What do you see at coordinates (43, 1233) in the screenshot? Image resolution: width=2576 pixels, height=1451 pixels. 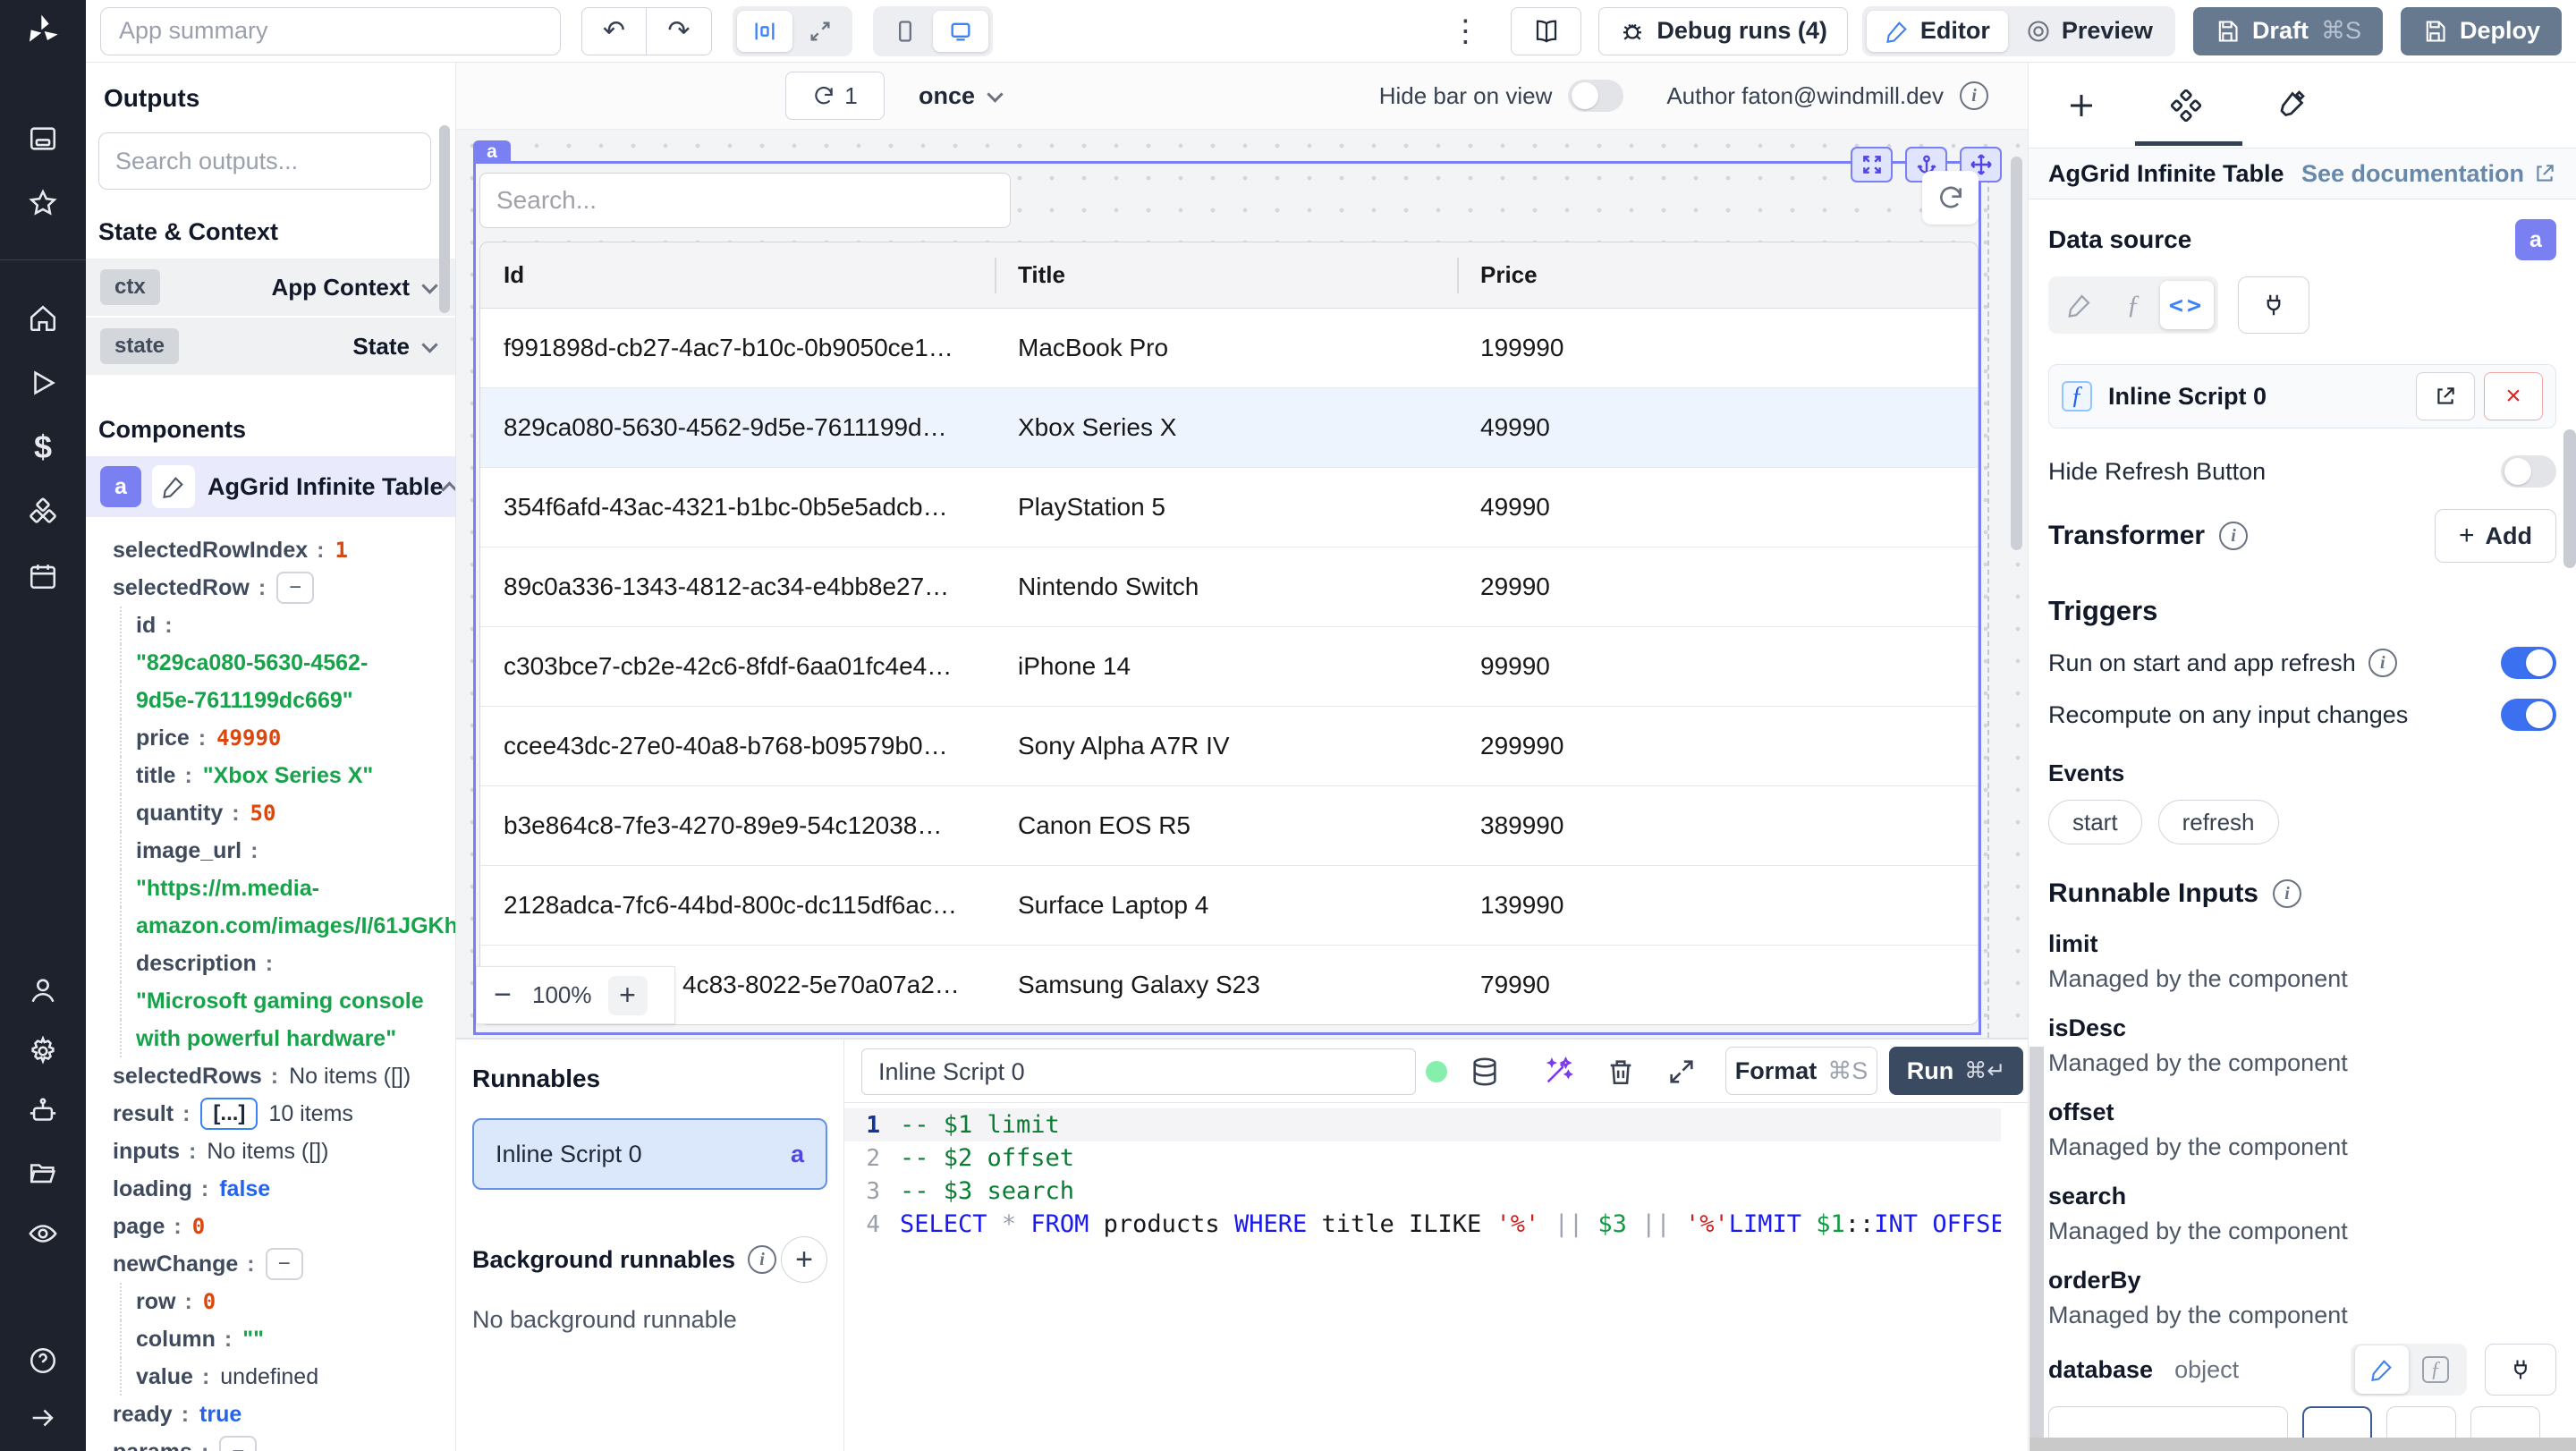 I see `audit-eye-icon` at bounding box center [43, 1233].